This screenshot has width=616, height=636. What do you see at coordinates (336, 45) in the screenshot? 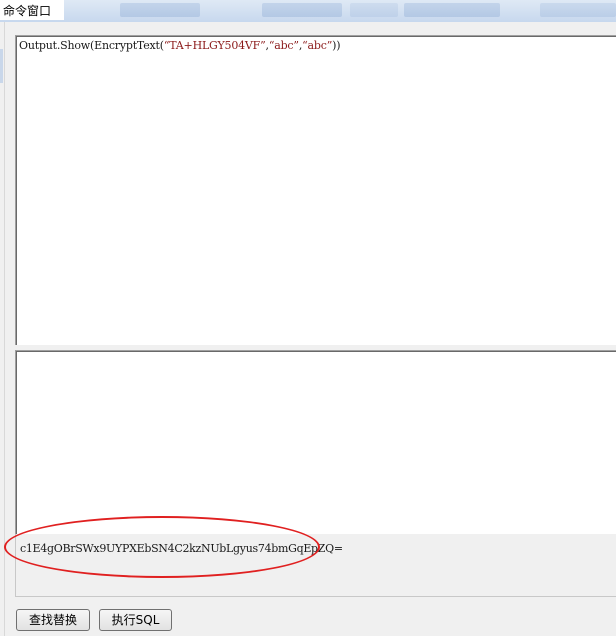
I see `code-suffix: ))` at bounding box center [336, 45].